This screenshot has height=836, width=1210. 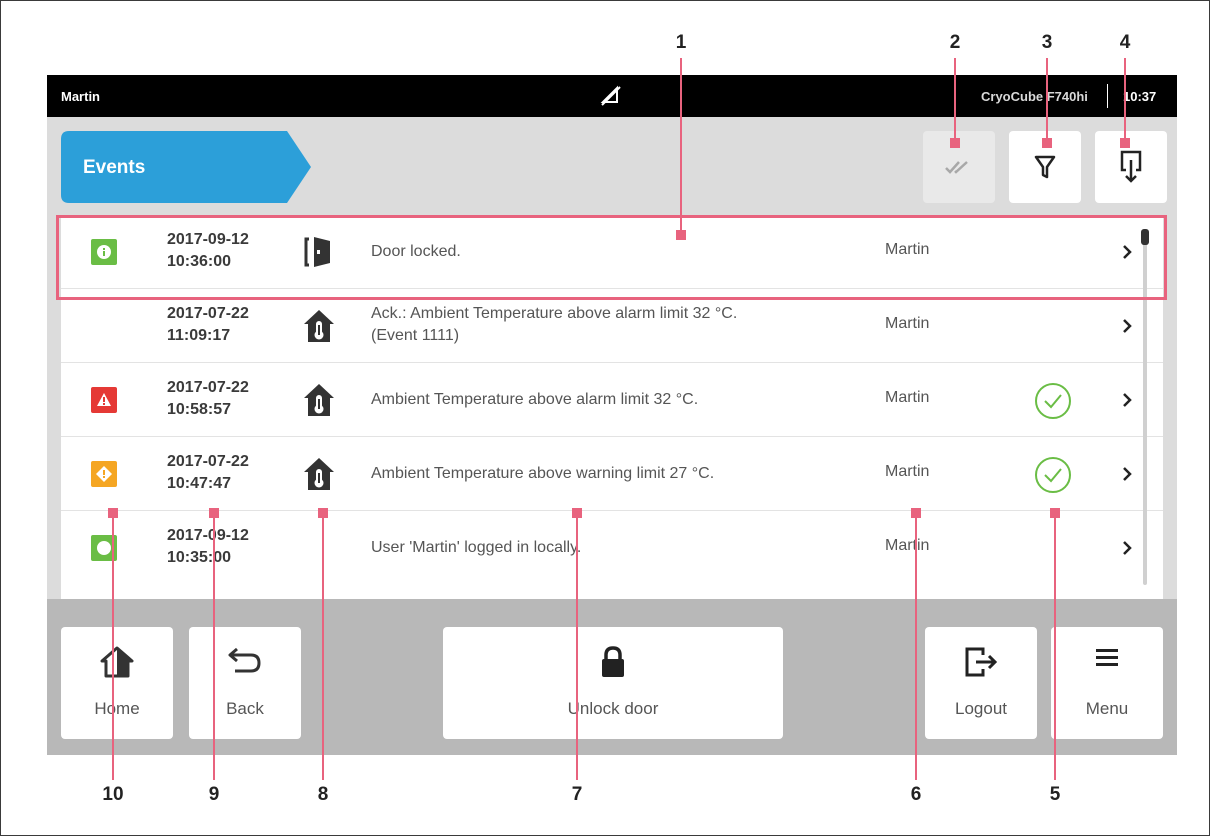 What do you see at coordinates (245, 683) in the screenshot?
I see `back-button: Back` at bounding box center [245, 683].